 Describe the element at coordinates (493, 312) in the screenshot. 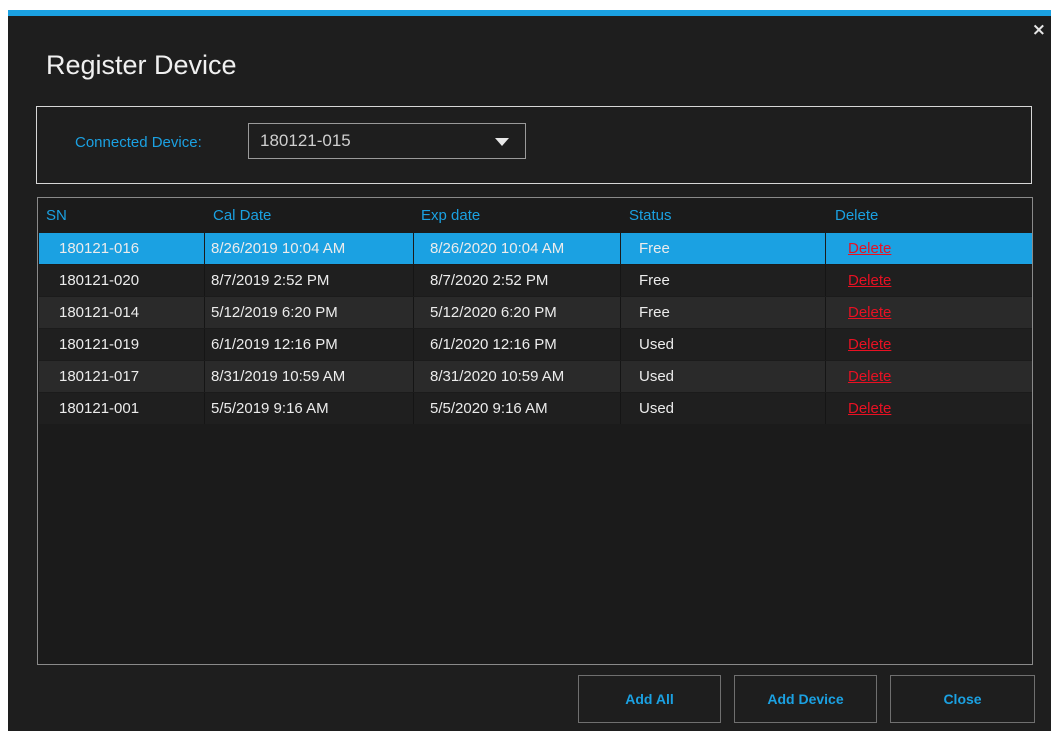

I see `cell-exp-date: 5/12/2020 6:20 PM` at that location.